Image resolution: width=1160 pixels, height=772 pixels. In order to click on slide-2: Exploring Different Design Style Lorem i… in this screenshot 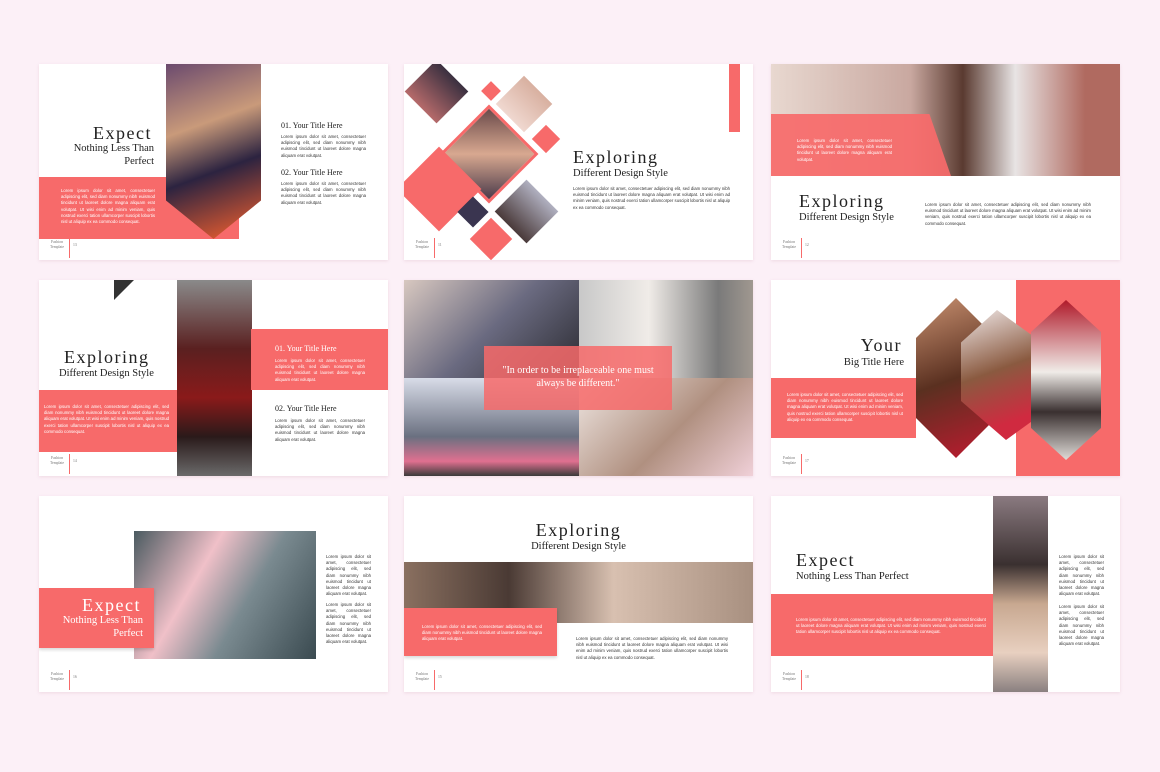, I will do `click(578, 162)`.